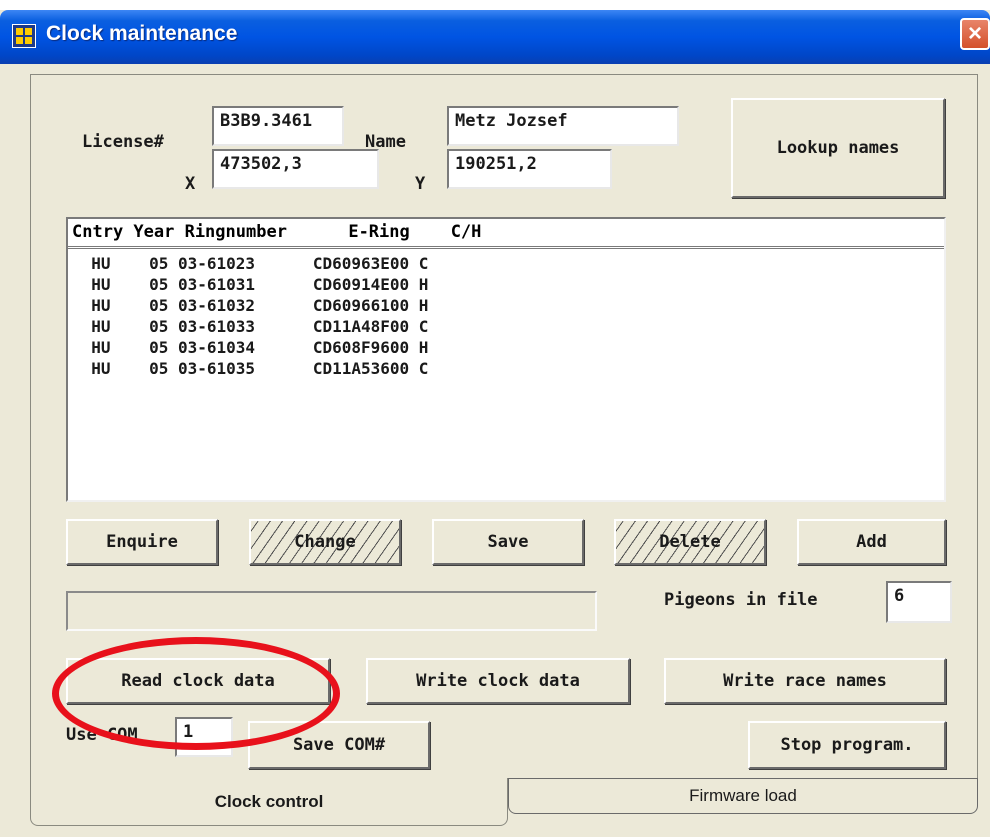 This screenshot has height=837, width=990. What do you see at coordinates (24, 36) in the screenshot?
I see `app-icon` at bounding box center [24, 36].